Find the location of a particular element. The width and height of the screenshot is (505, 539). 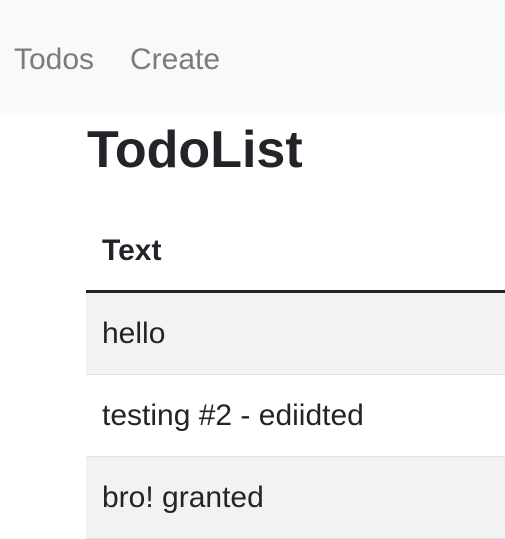

nav-link-create: Create is located at coordinates (175, 60).